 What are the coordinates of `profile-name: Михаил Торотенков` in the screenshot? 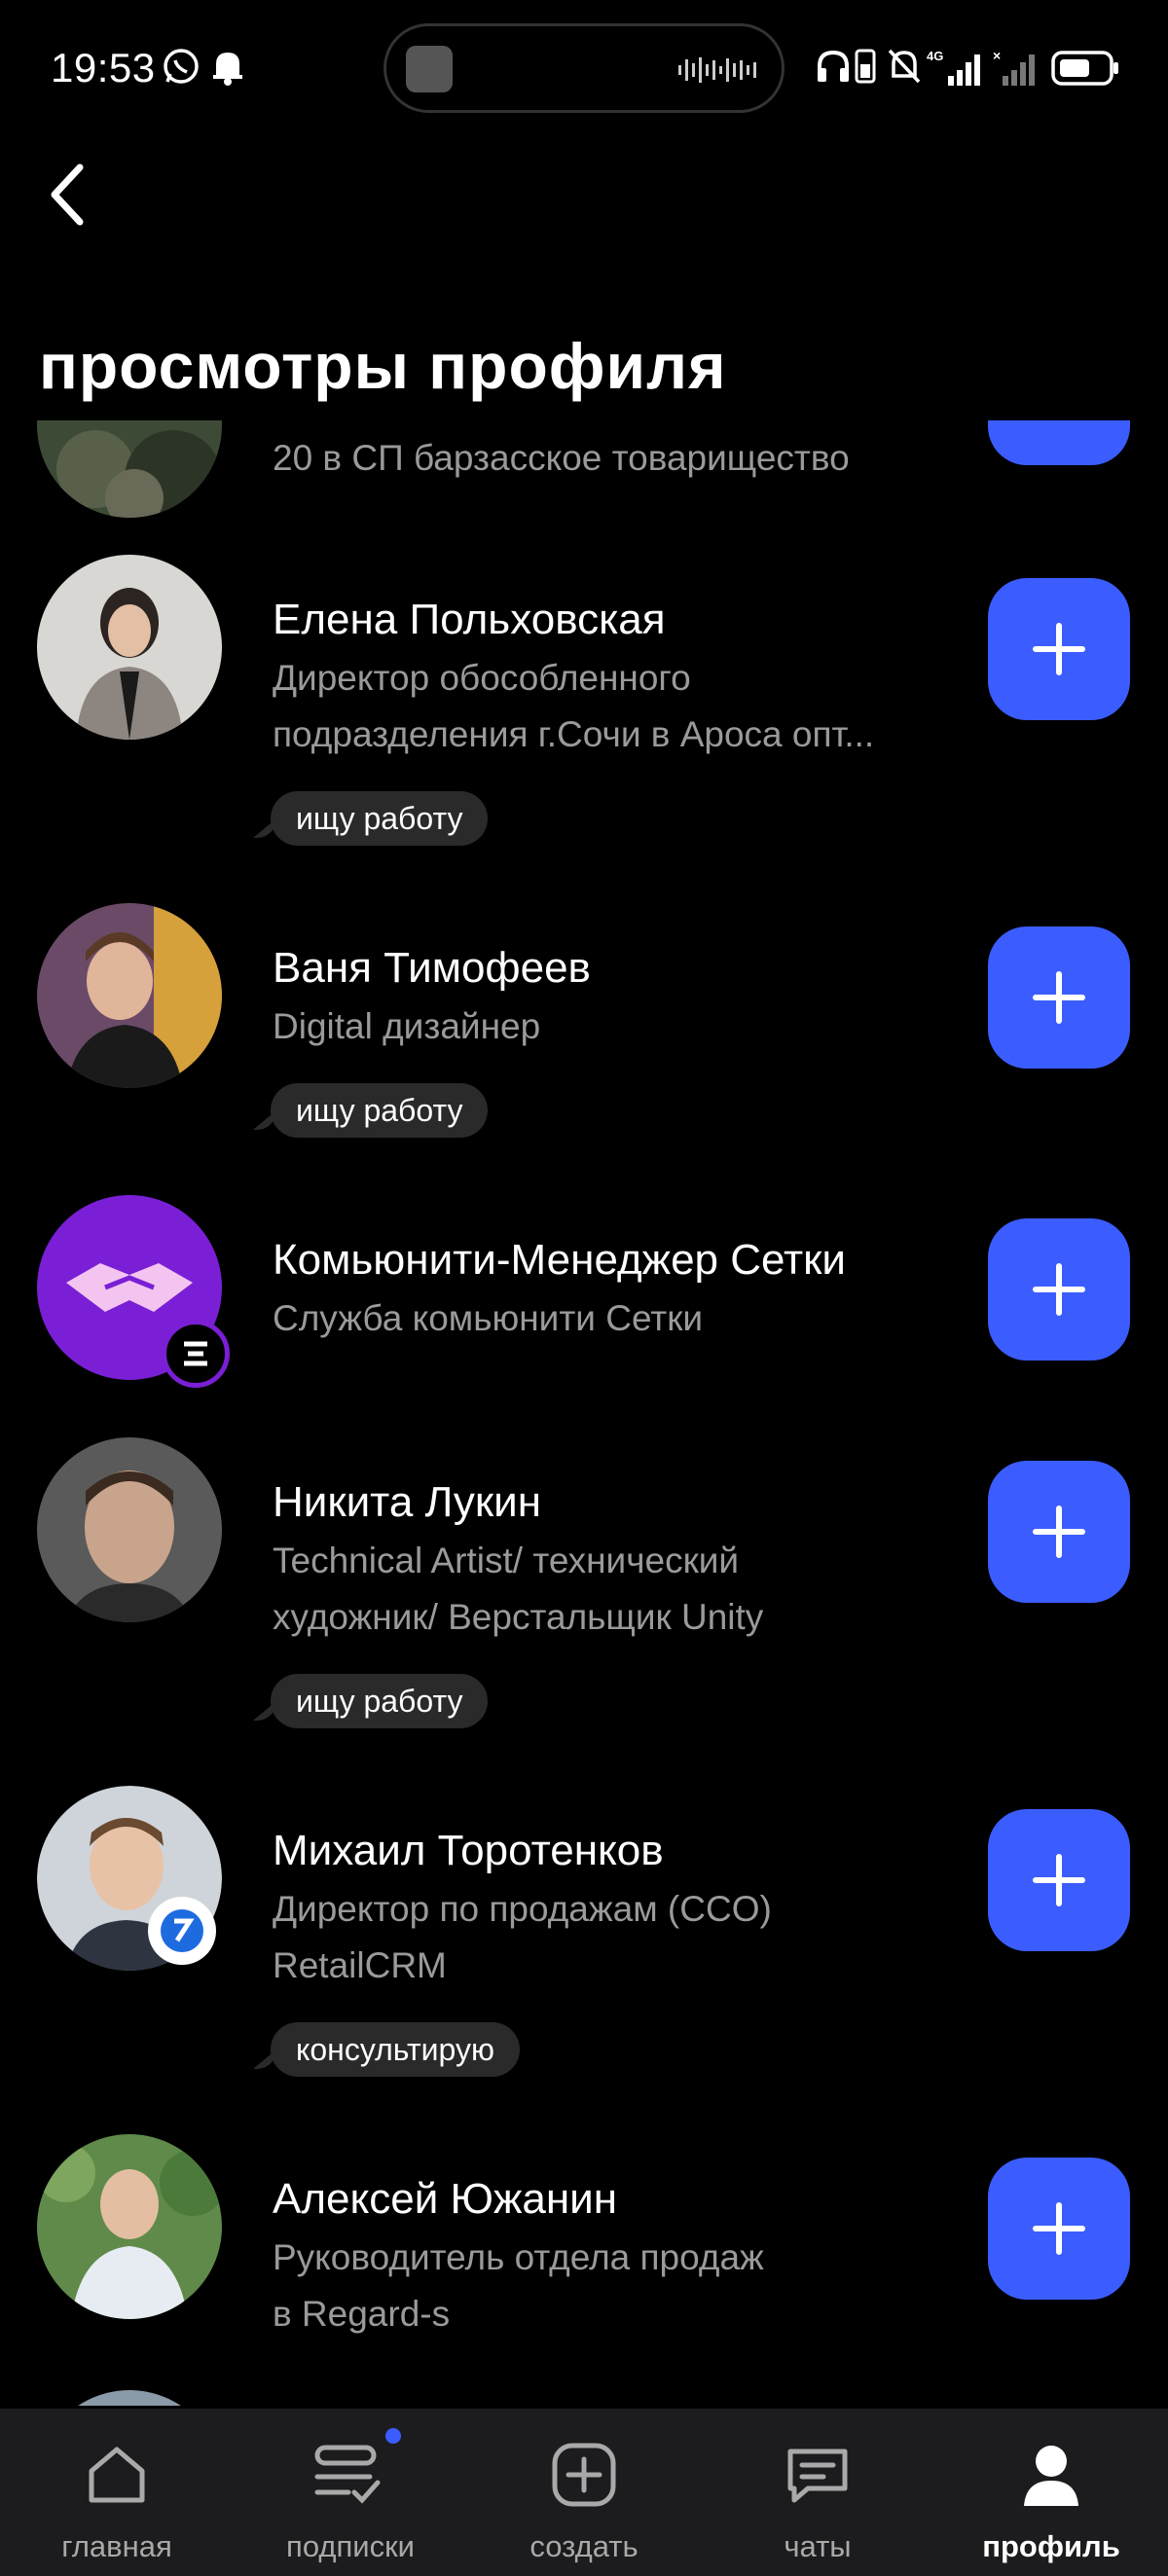 It's located at (469, 1851).